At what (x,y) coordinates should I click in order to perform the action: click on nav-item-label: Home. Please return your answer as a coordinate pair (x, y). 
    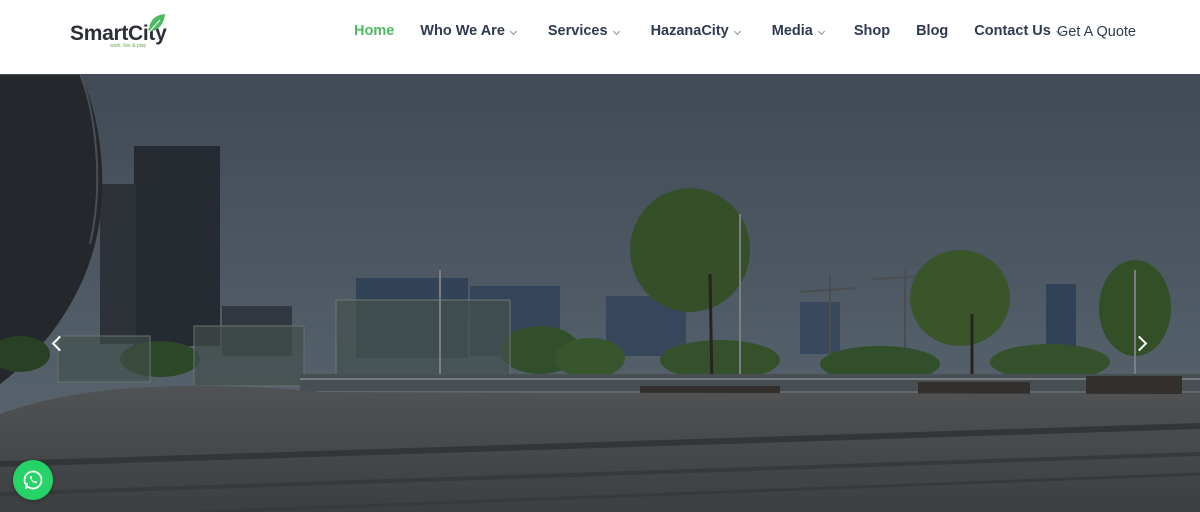
    Looking at the image, I should click on (374, 31).